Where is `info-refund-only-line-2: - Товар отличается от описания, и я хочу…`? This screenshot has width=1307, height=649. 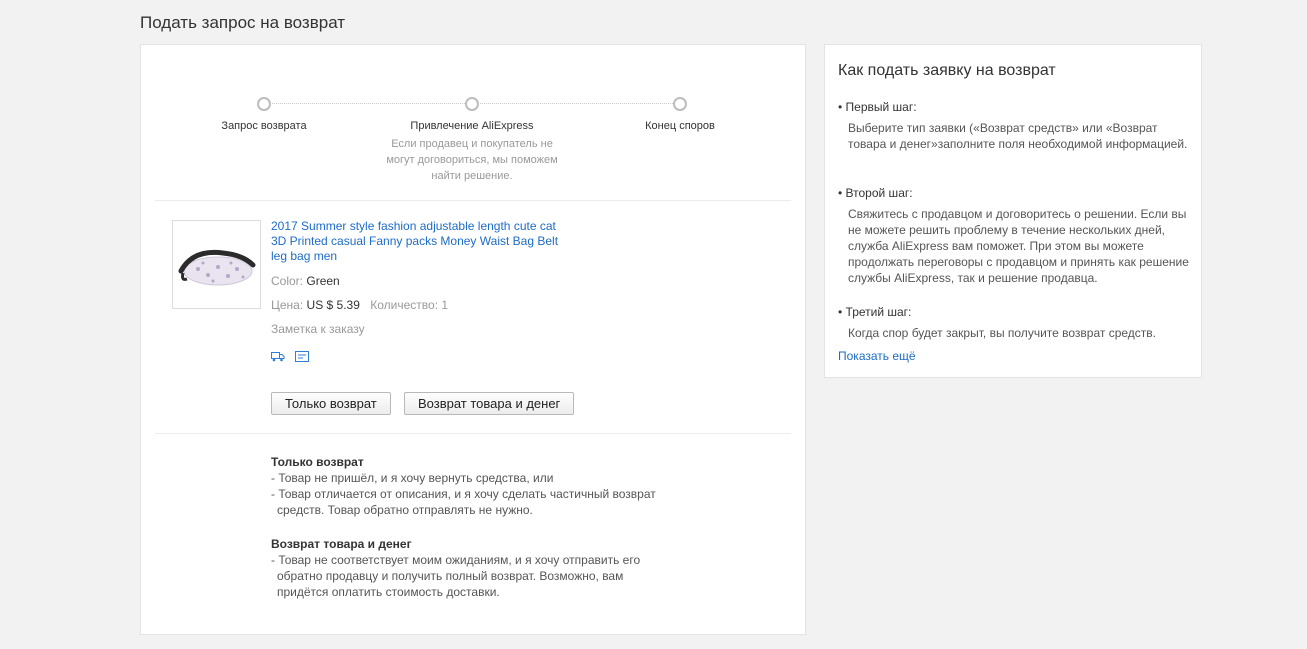
info-refund-only-line-2: - Товар отличается от описания, и я хочу… is located at coordinates (463, 502).